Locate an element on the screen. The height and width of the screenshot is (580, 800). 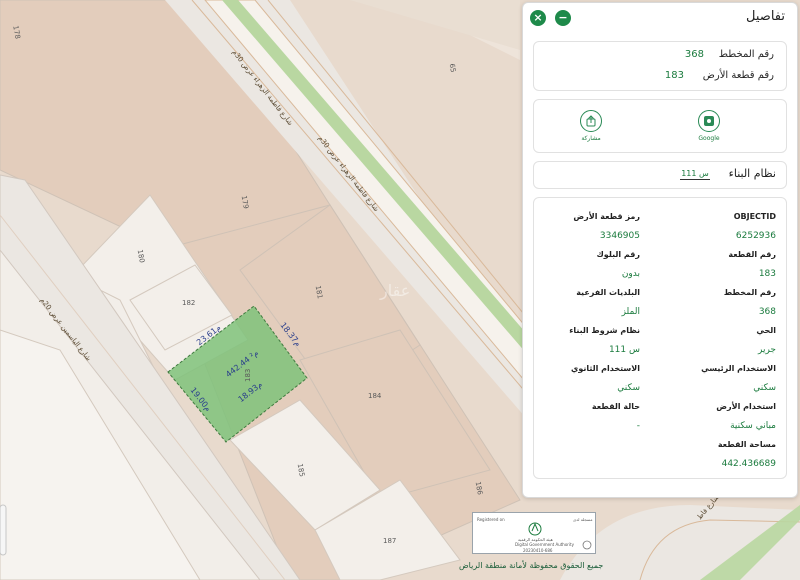
google-label: Google is located at coordinates (709, 138).